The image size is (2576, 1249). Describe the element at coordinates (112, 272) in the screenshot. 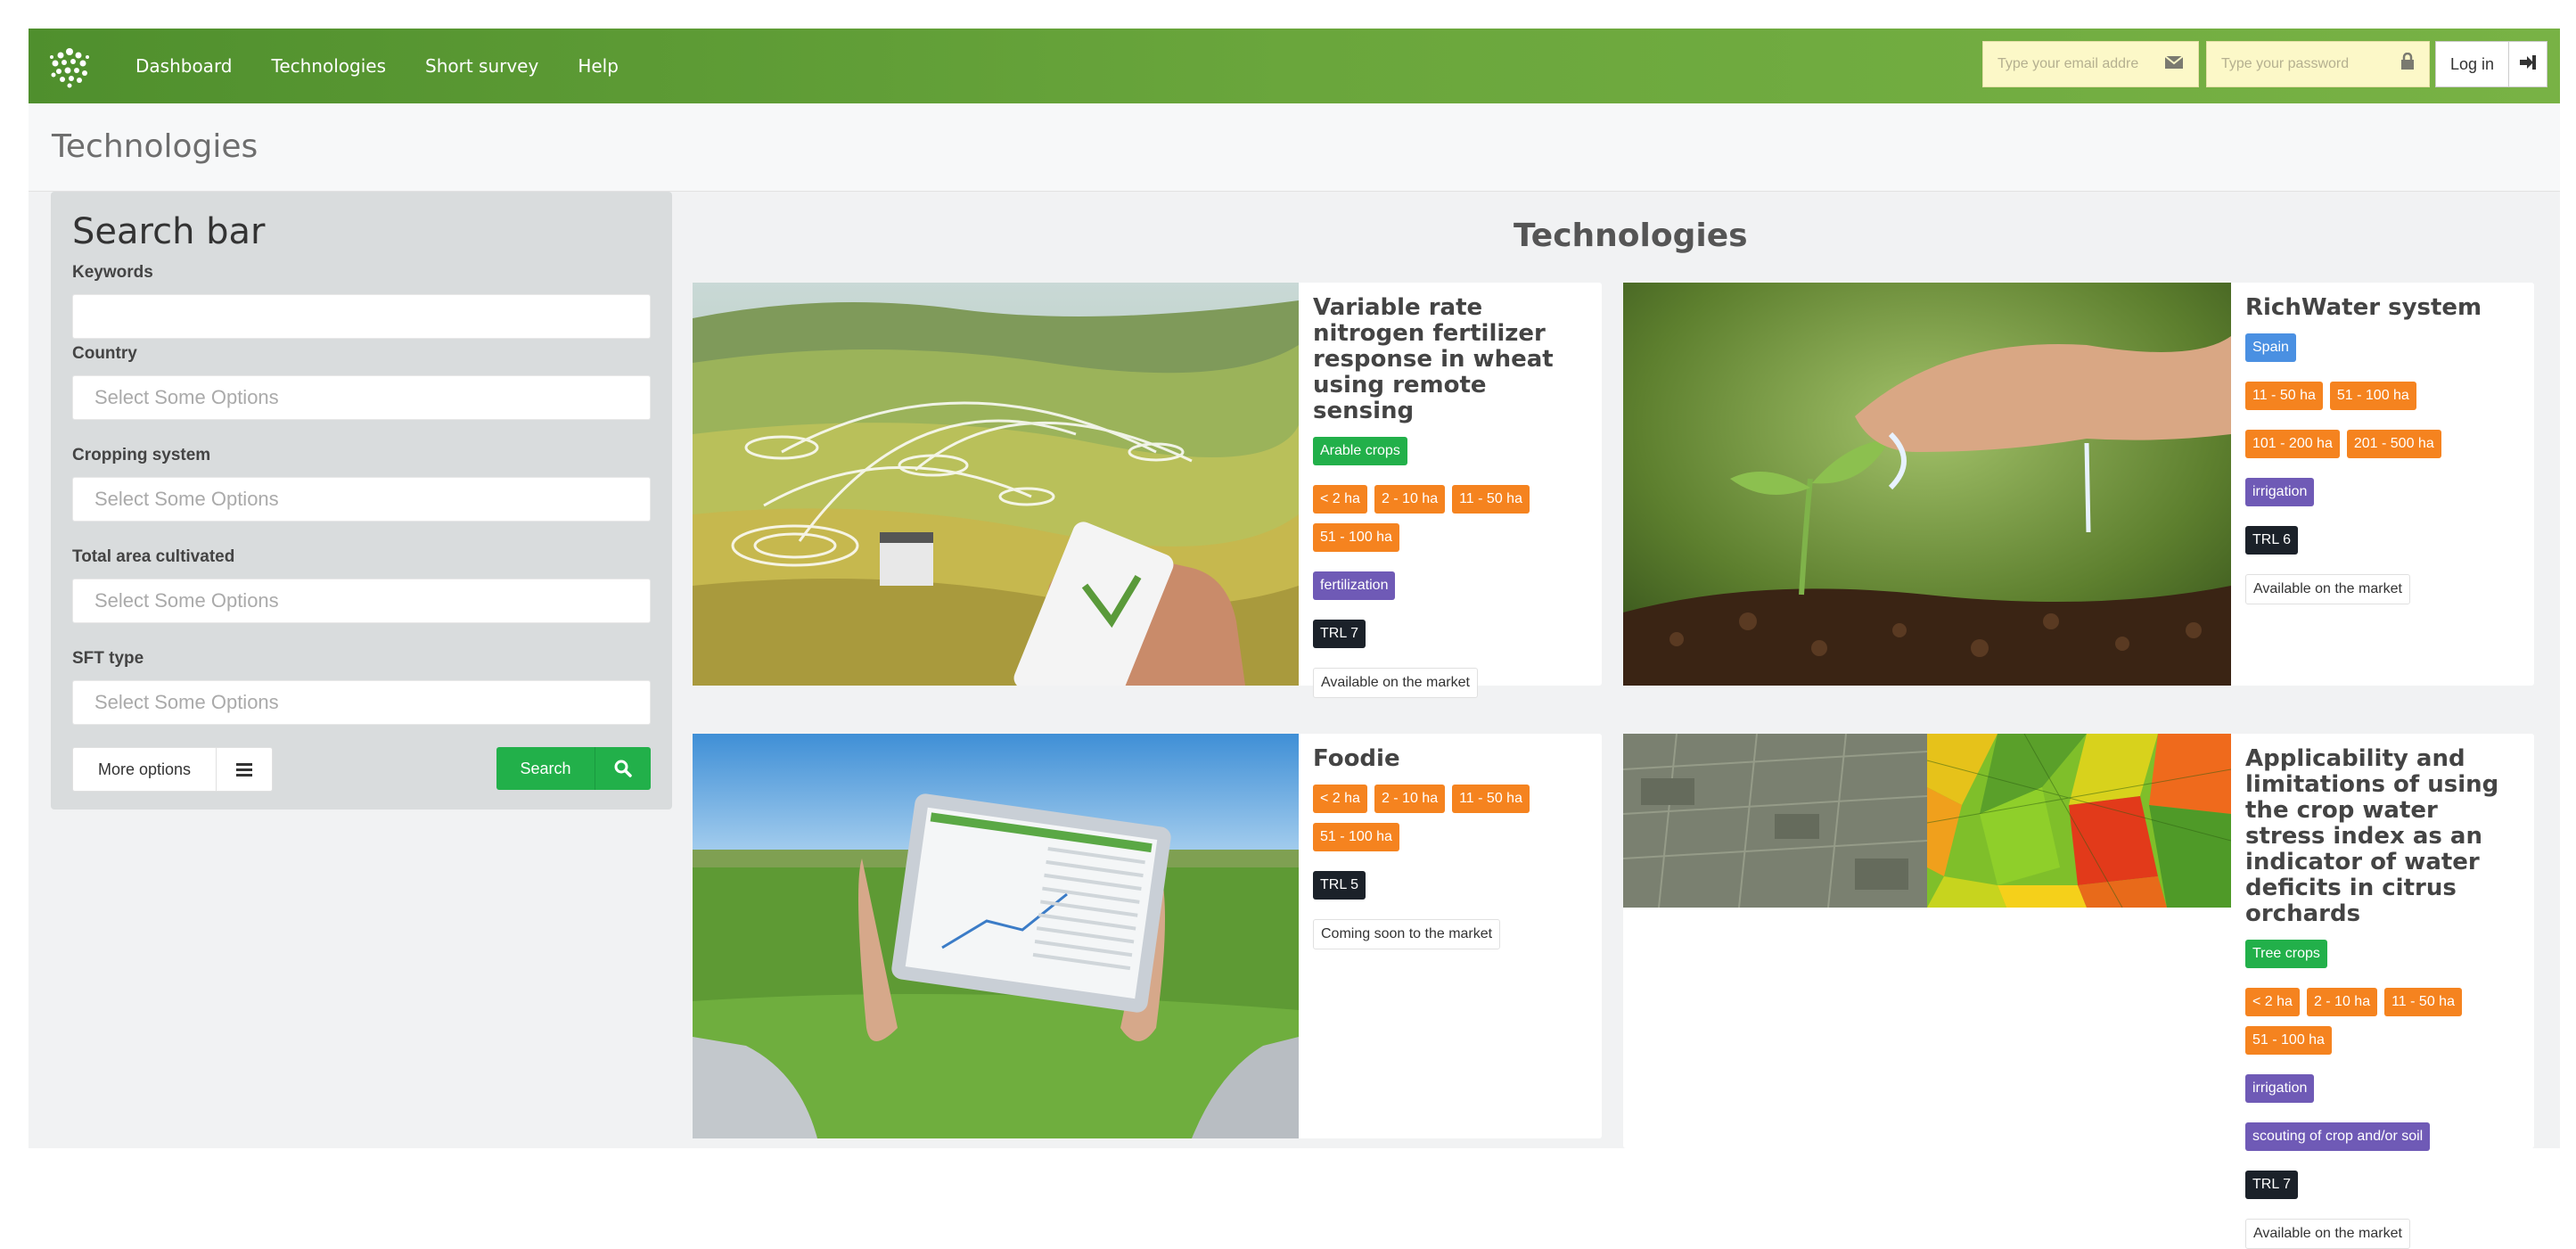

I see `keywords-label: Keywords` at that location.